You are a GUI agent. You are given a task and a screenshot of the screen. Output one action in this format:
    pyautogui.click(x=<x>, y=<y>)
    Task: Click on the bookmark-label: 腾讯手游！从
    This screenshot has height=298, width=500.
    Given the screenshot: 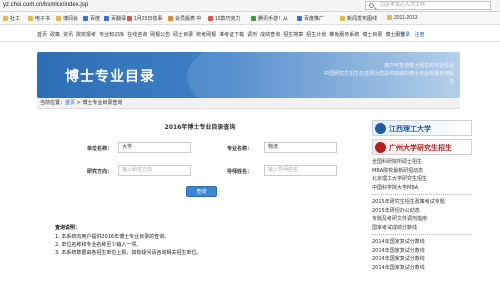 What is the action you would take?
    pyautogui.click(x=273, y=19)
    